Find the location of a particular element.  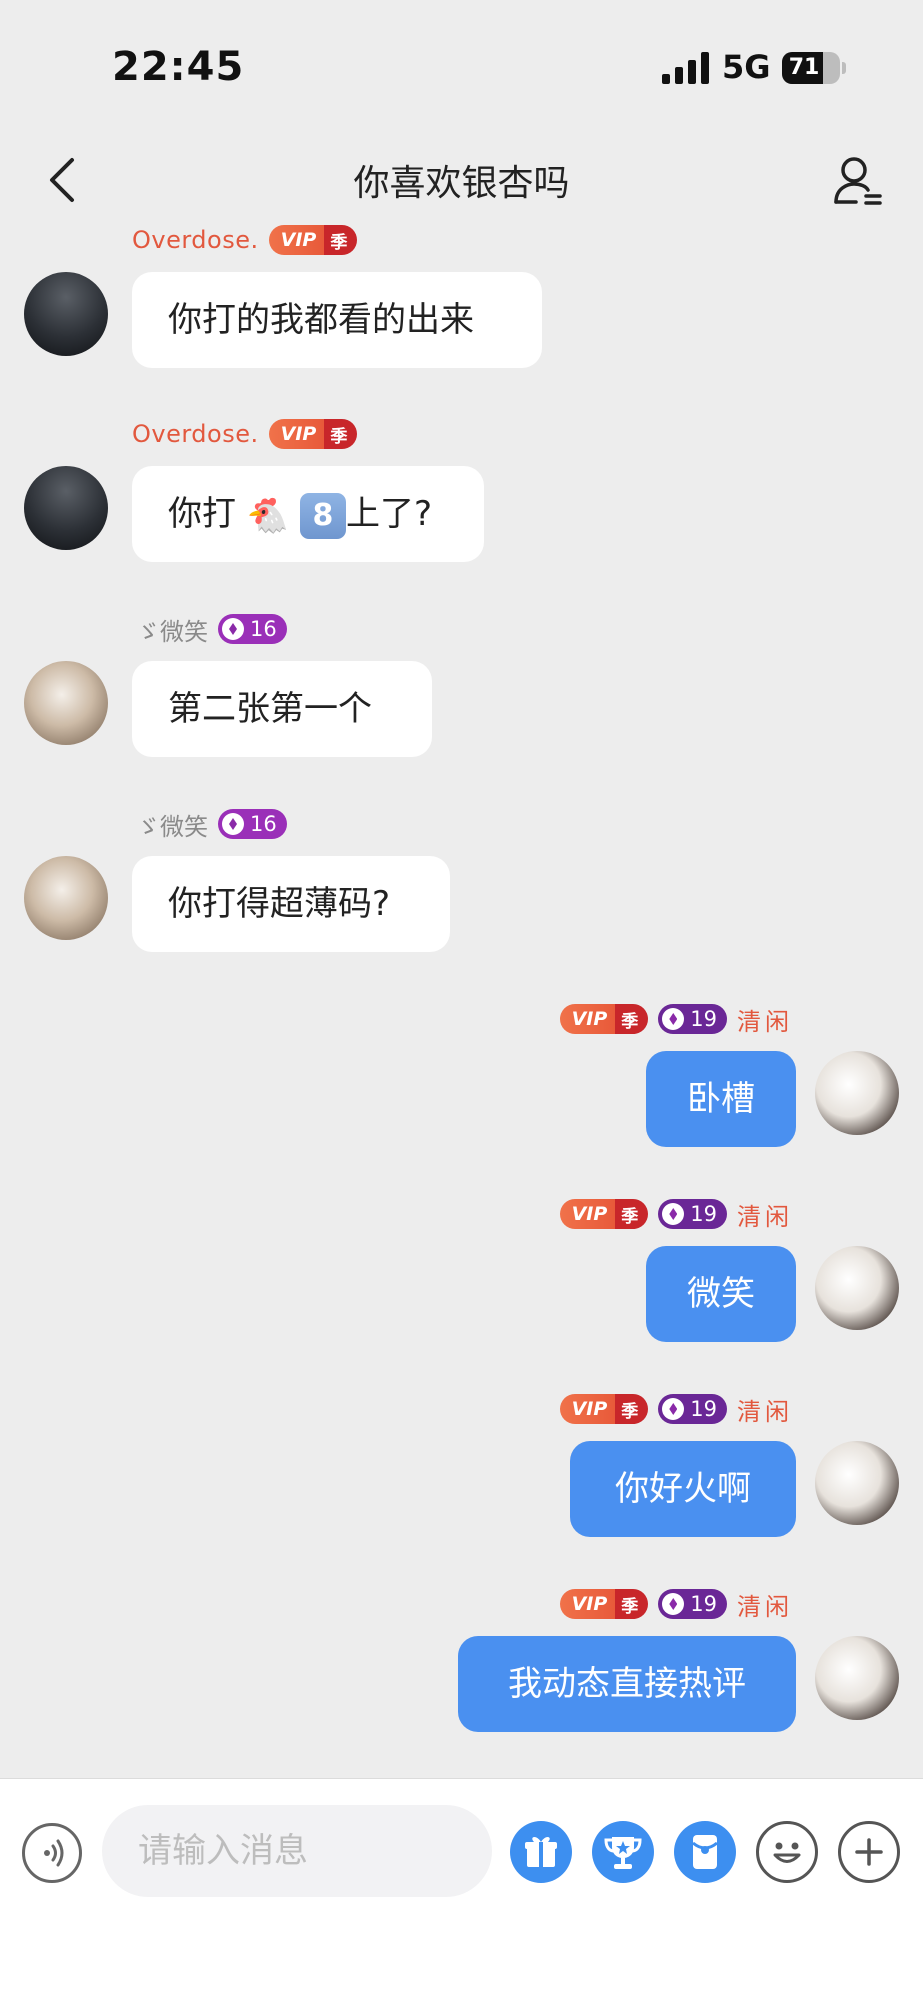

message-bubble: 微笑 is located at coordinates (721, 1294).